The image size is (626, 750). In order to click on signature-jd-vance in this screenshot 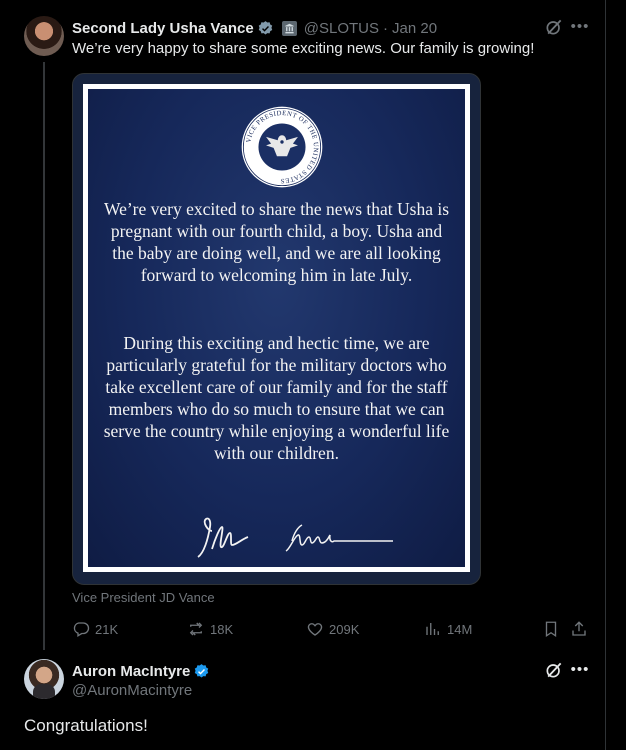, I will do `click(223, 537)`.